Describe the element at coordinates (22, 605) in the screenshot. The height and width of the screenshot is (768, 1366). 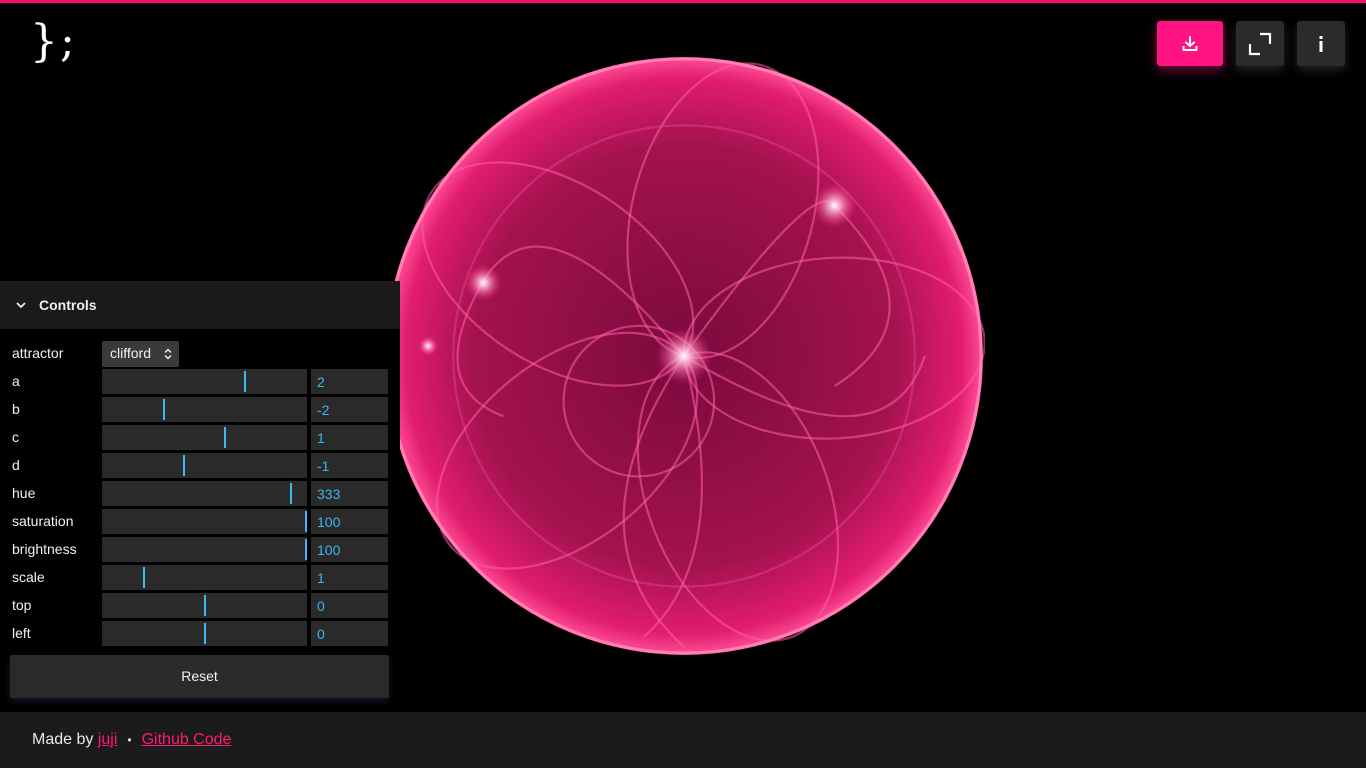
I see `top-label: top` at that location.